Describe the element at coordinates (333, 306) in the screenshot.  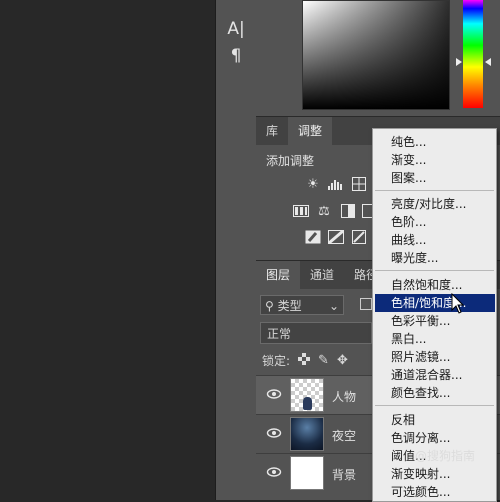
I see `chevron-down-icon: ⌄` at that location.